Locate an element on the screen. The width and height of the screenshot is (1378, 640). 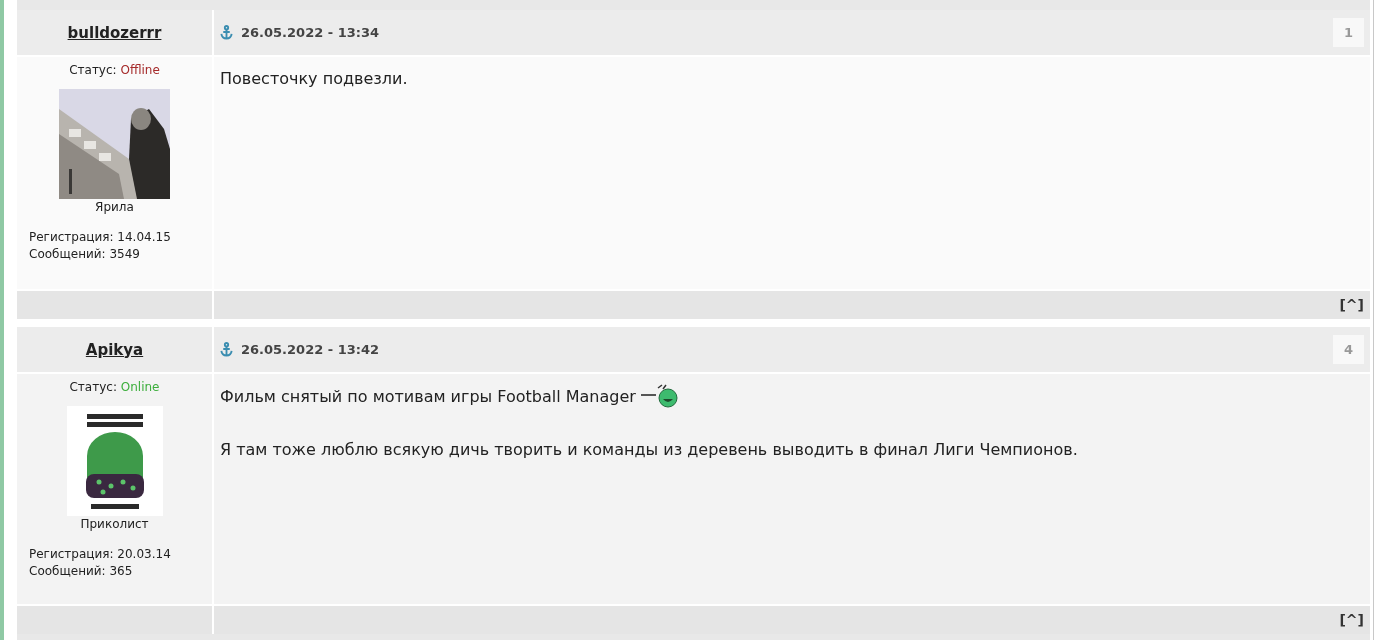
post-date: 26.05.2022 - 13:34 is located at coordinates (311, 32).